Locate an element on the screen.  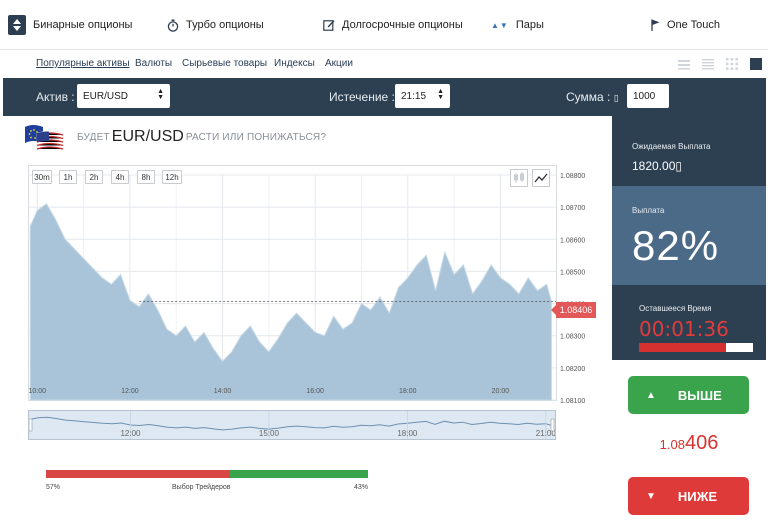
candlestick-chart-button is located at coordinates (519, 178).